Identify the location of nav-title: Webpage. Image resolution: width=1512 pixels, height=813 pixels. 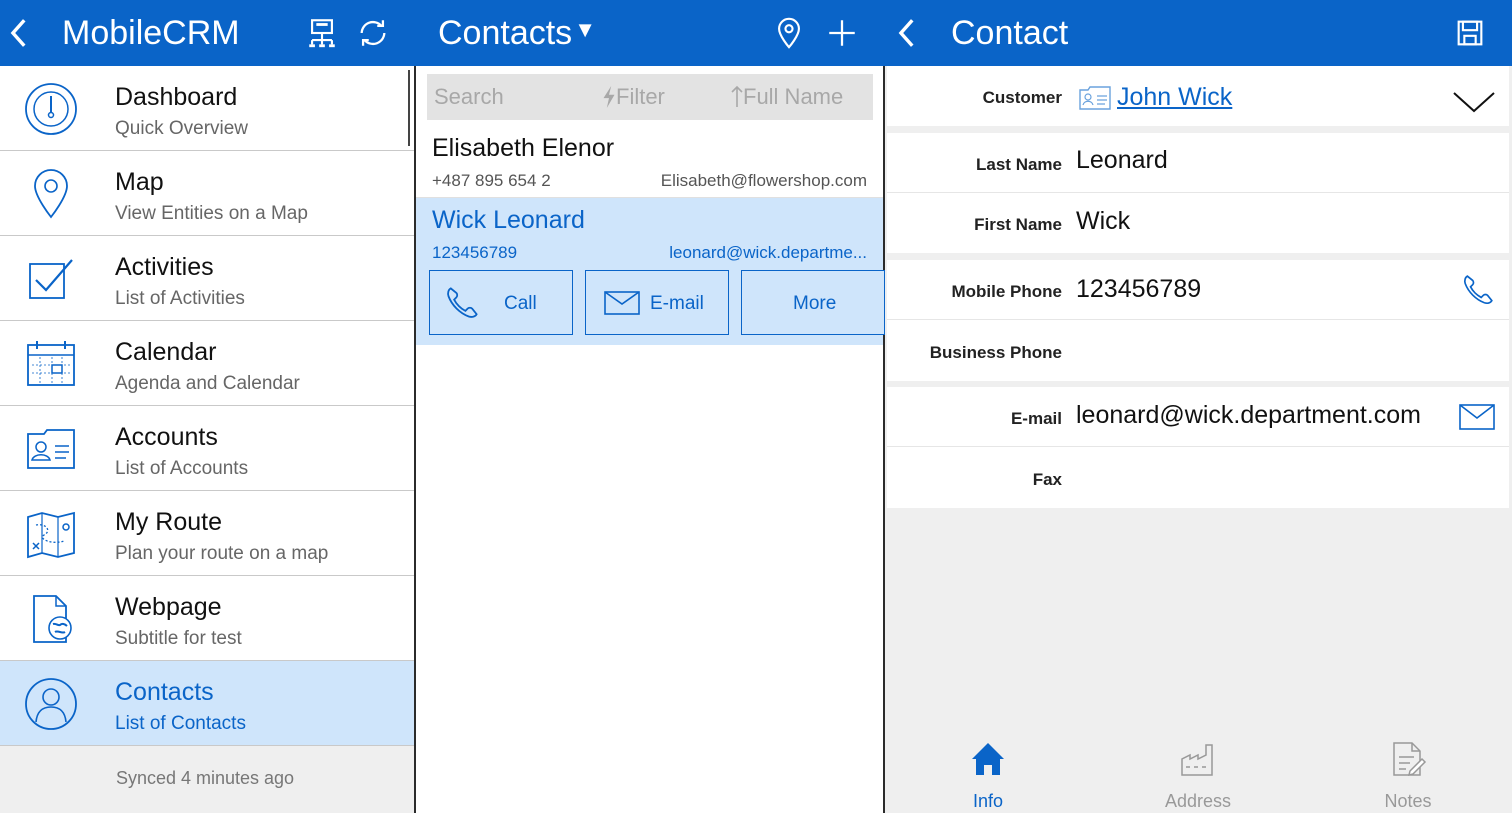
(168, 607).